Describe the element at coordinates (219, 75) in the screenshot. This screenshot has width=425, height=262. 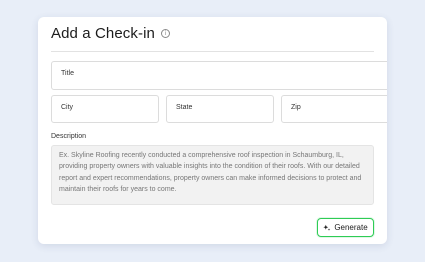
I see `title-field: Title` at that location.